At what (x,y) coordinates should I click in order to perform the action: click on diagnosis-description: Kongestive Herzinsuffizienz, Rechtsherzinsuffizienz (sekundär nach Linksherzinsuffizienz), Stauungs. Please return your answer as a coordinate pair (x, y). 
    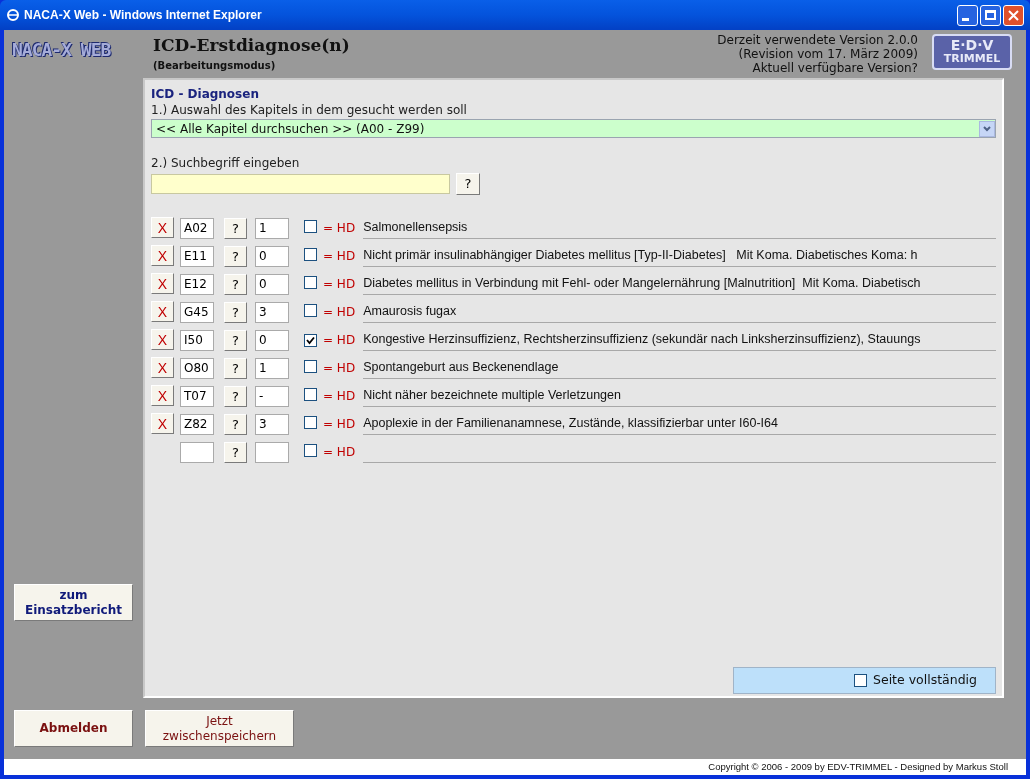
    Looking at the image, I should click on (679, 340).